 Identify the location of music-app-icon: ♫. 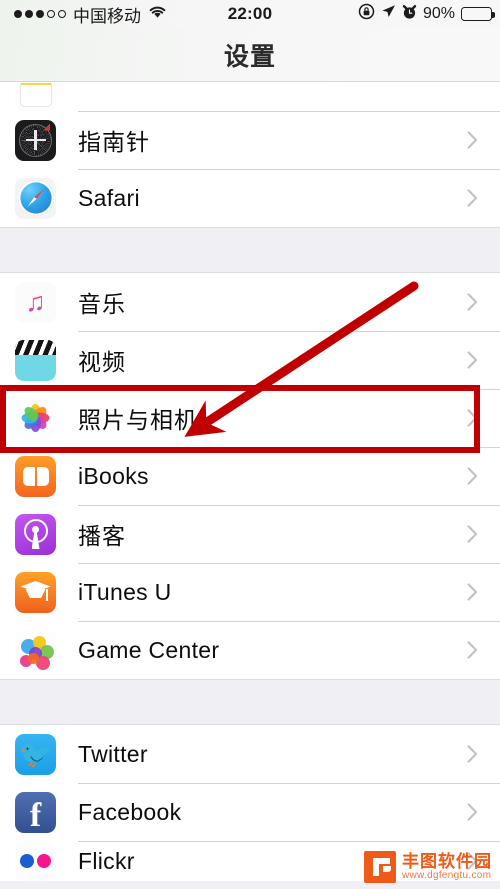
(35, 302).